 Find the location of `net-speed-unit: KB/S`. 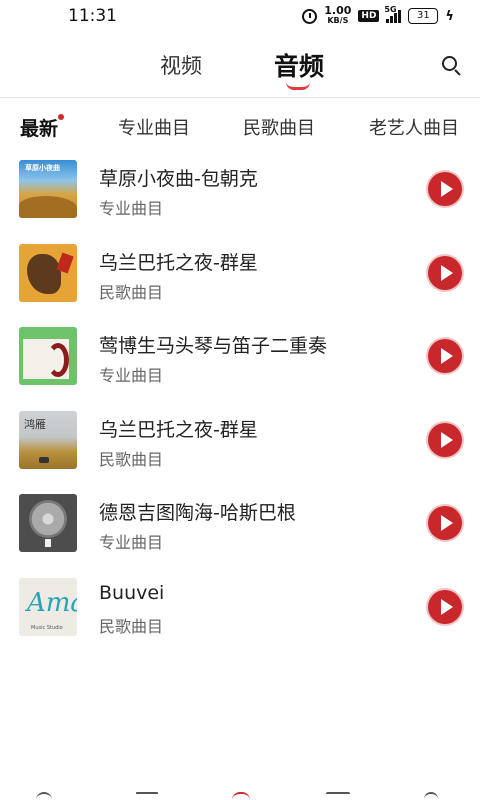

net-speed-unit: KB/S is located at coordinates (338, 20).